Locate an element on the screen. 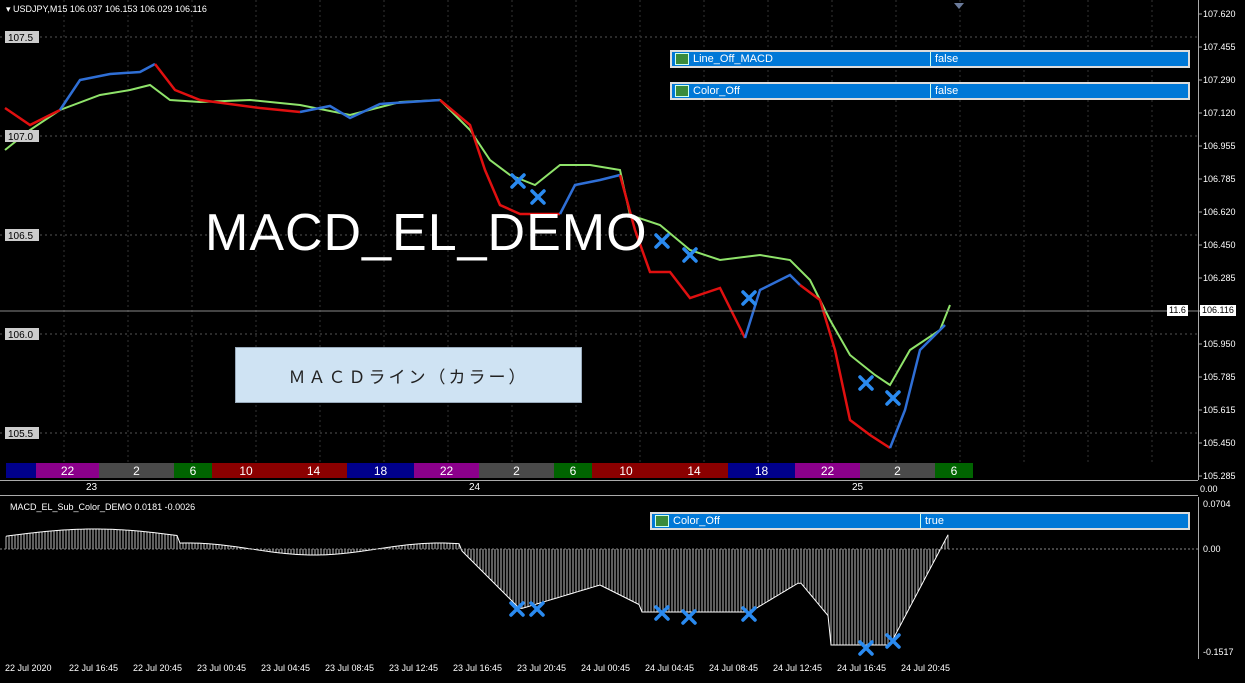  price-tick-label: 107.455 is located at coordinates (1219, 47).